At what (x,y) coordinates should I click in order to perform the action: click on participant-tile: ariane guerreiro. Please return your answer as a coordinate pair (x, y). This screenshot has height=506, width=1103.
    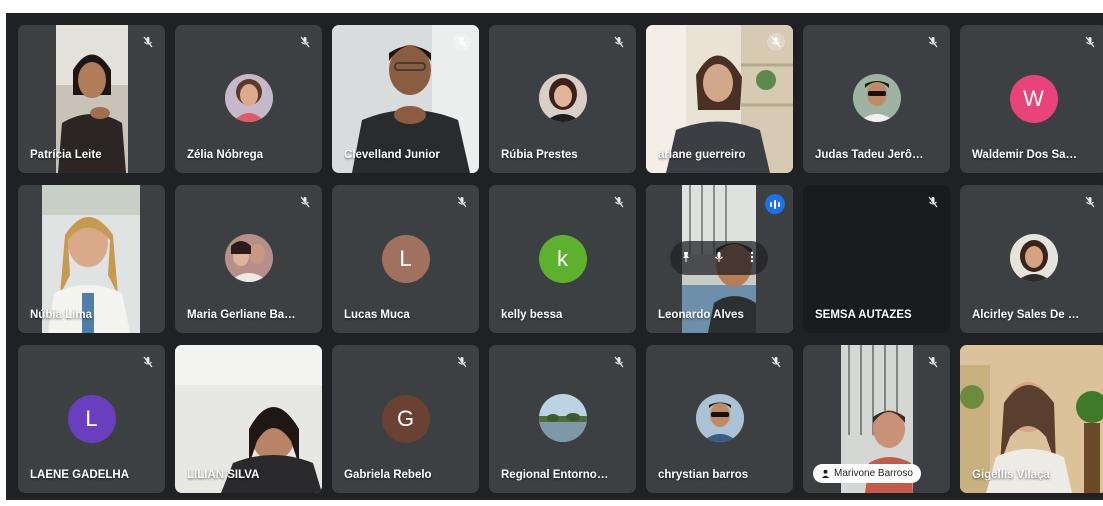
    Looking at the image, I should click on (719, 99).